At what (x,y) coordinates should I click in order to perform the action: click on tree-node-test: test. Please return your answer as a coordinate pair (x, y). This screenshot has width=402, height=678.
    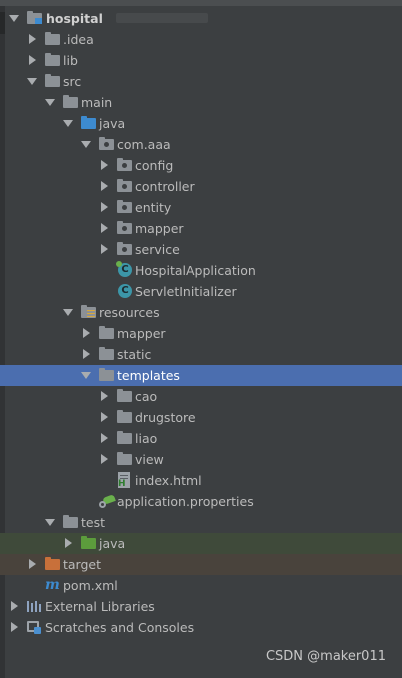
    Looking at the image, I should click on (201, 522).